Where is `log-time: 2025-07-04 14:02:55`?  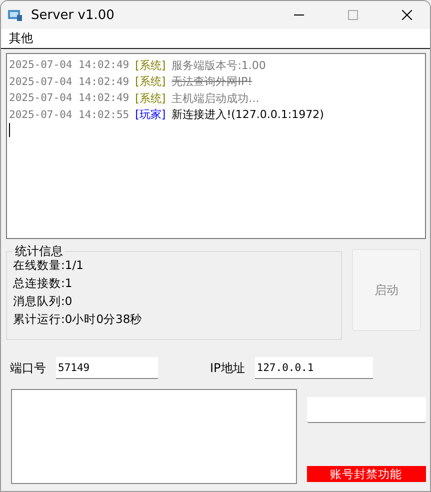 log-time: 2025-07-04 14:02:55 is located at coordinates (69, 114).